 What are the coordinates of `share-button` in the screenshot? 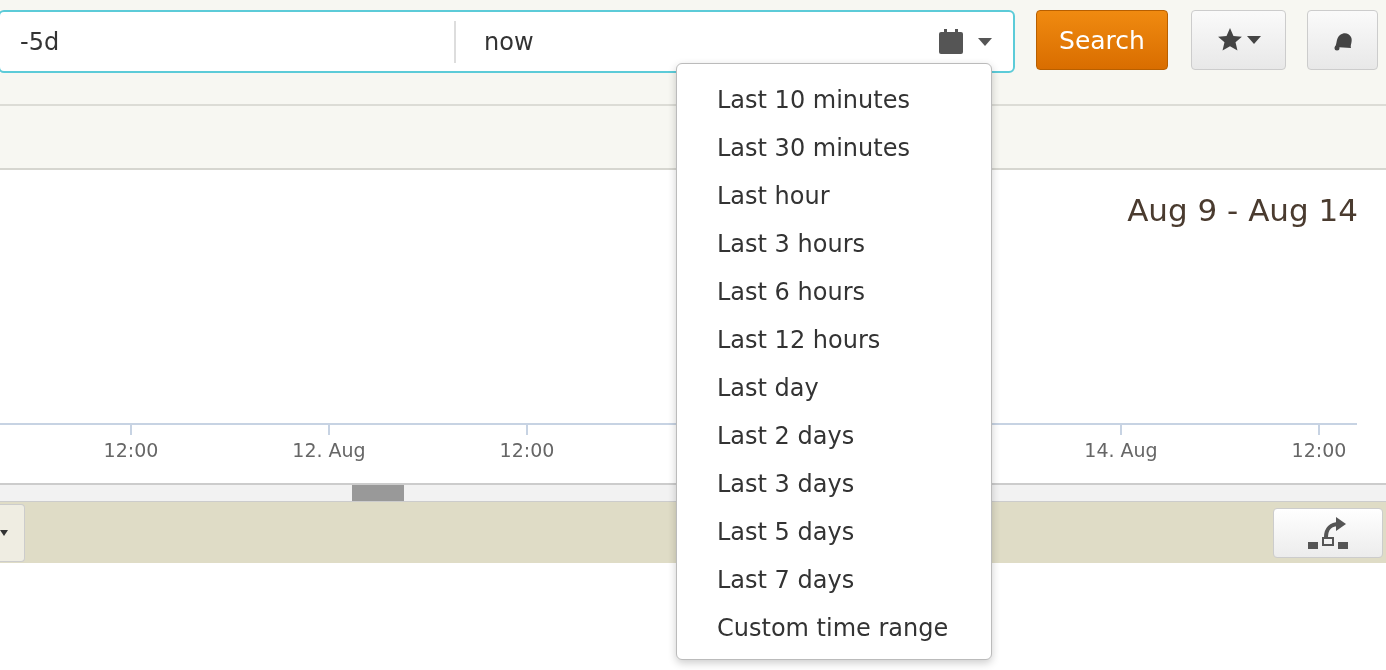 It's located at (1328, 532).